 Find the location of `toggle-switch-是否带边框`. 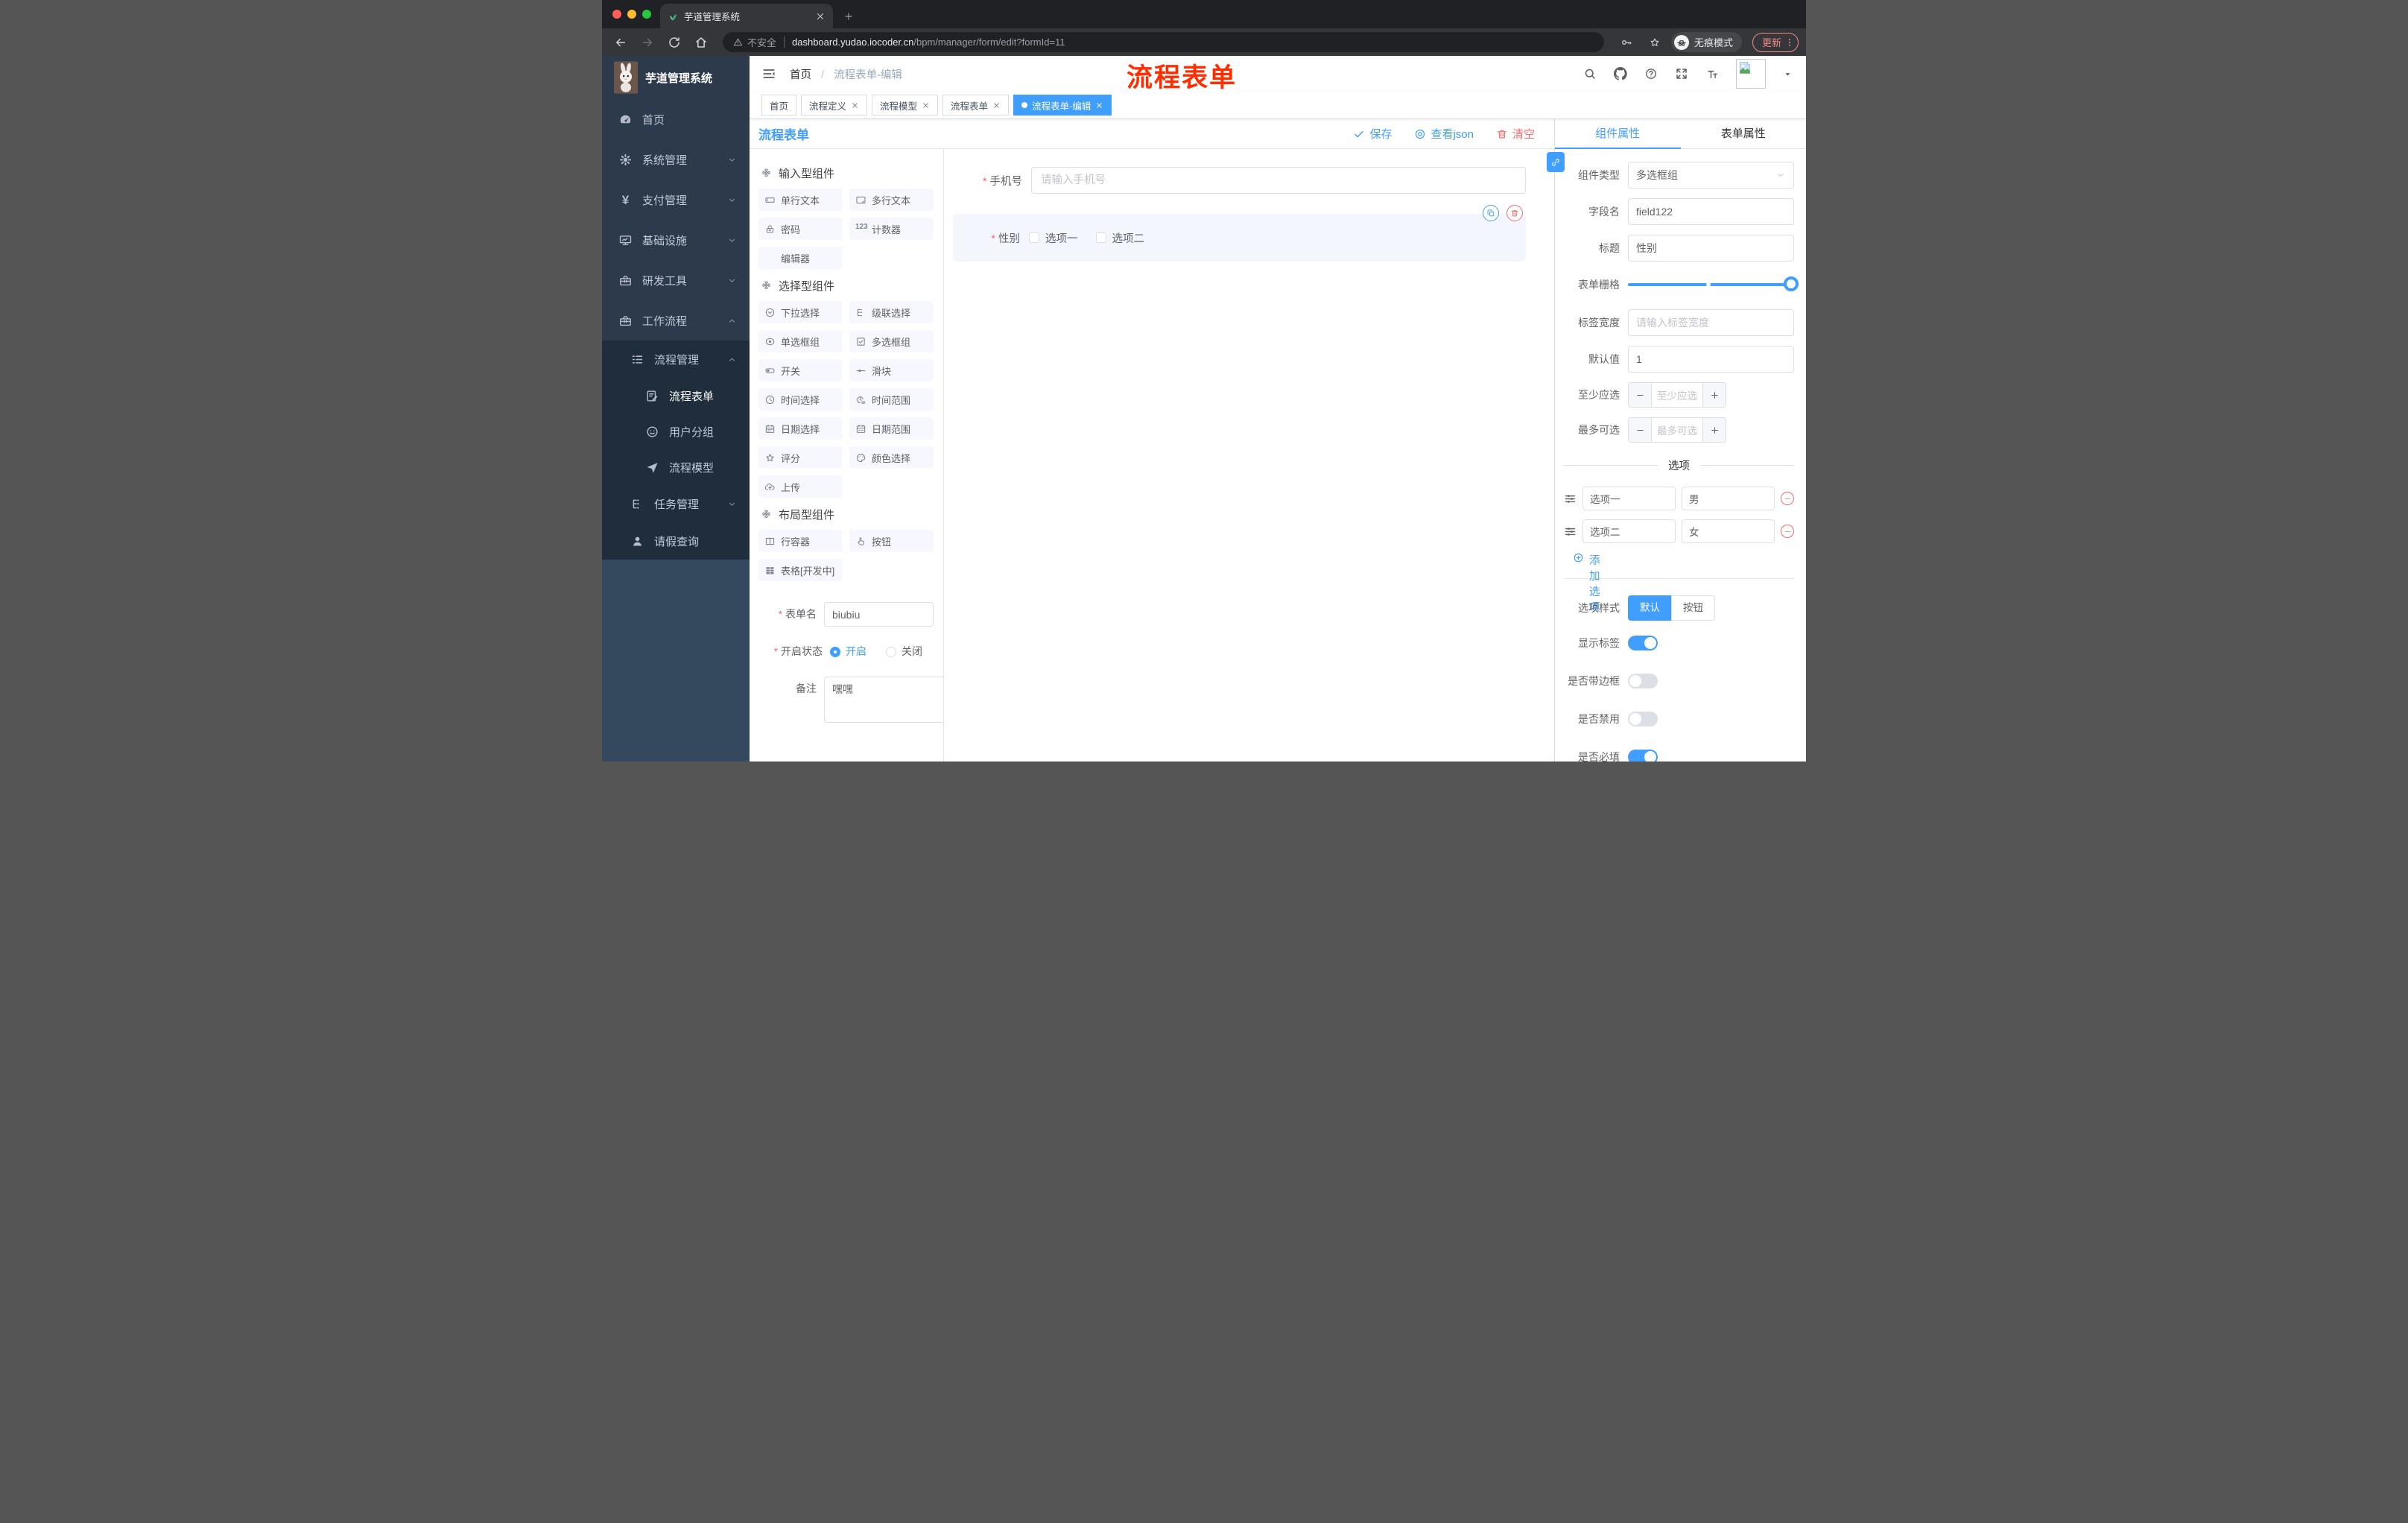

toggle-switch-是否带边框 is located at coordinates (1643, 681).